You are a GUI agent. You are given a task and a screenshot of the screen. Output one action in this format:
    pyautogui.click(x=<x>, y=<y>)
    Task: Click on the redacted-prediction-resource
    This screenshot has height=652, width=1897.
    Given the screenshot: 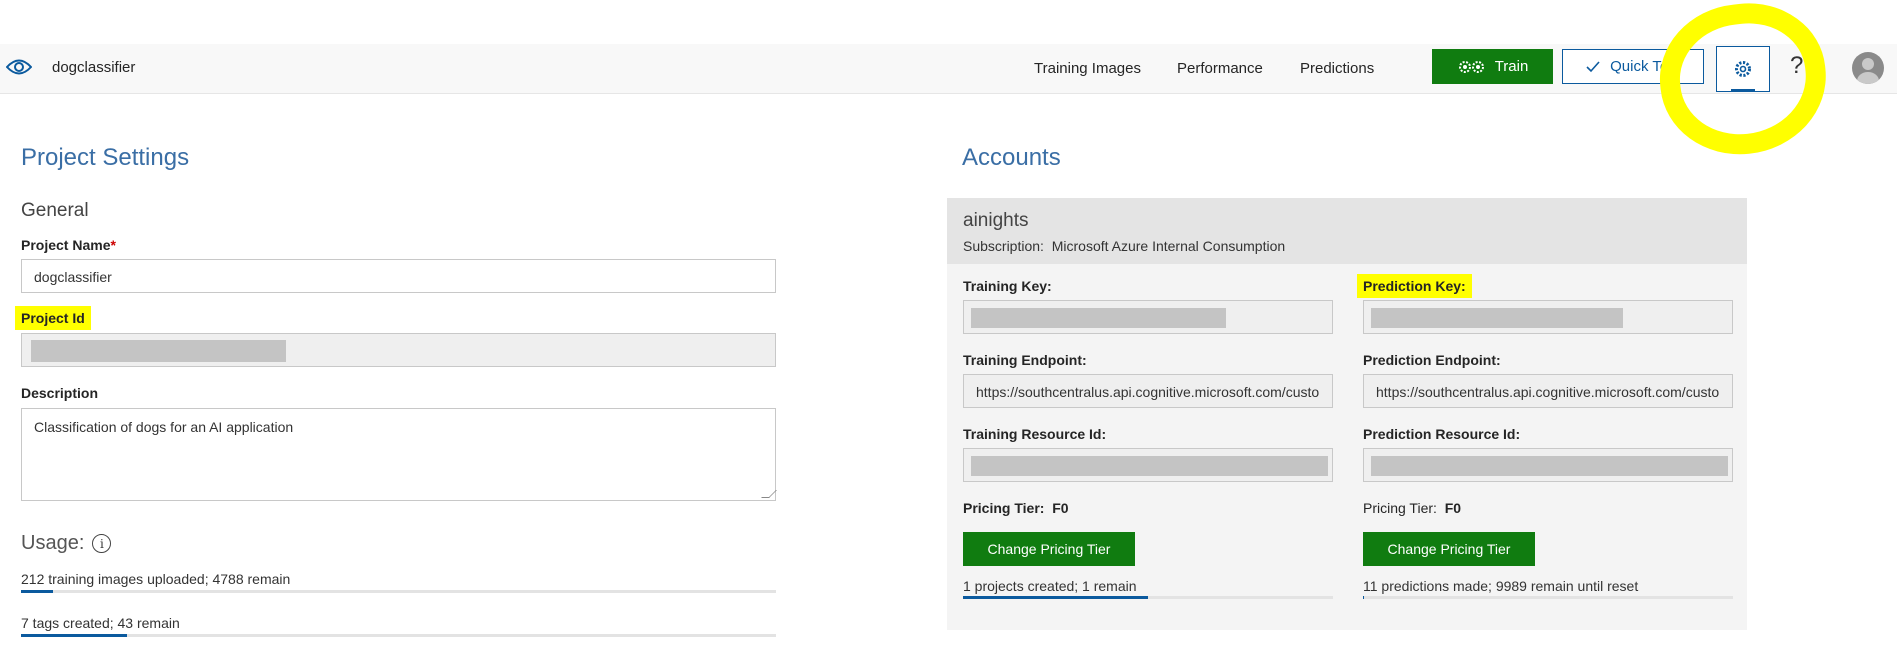 What is the action you would take?
    pyautogui.click(x=1549, y=466)
    